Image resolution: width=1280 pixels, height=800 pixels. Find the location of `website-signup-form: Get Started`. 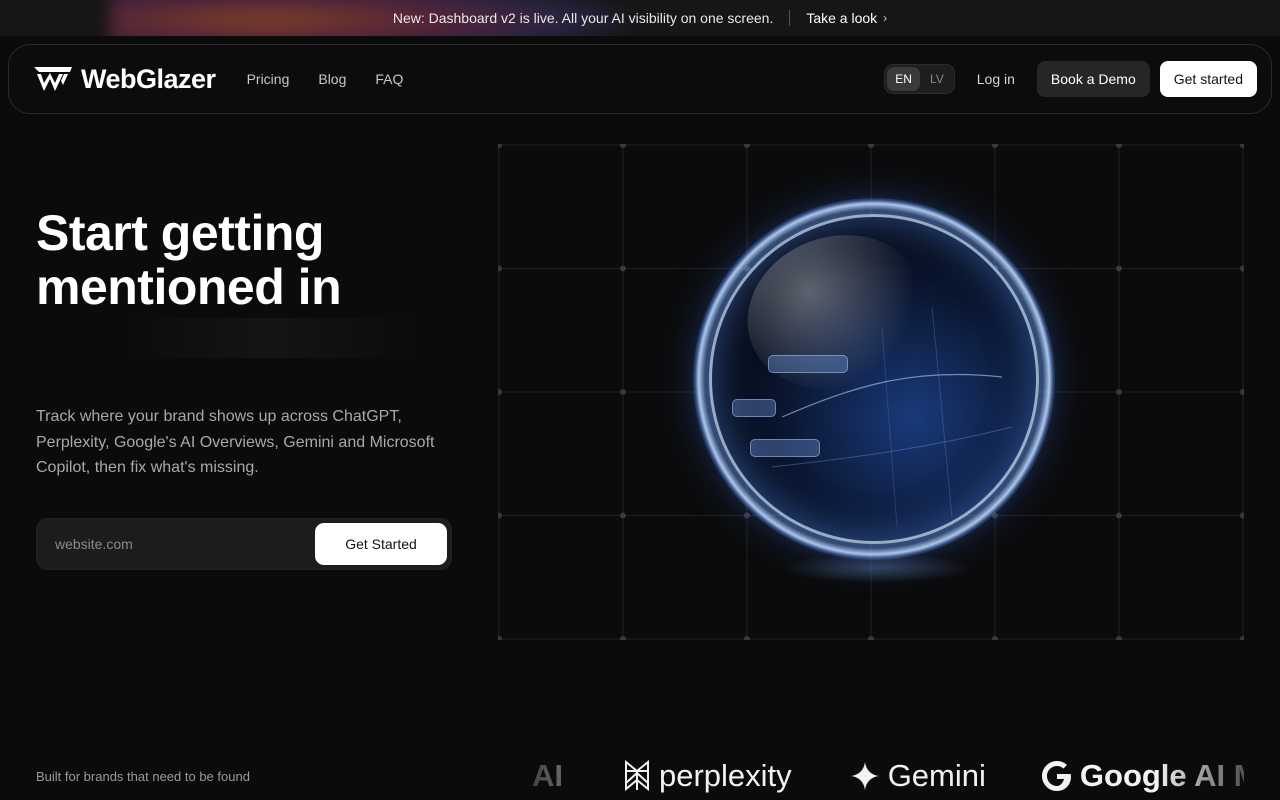

website-signup-form: Get Started is located at coordinates (244, 544).